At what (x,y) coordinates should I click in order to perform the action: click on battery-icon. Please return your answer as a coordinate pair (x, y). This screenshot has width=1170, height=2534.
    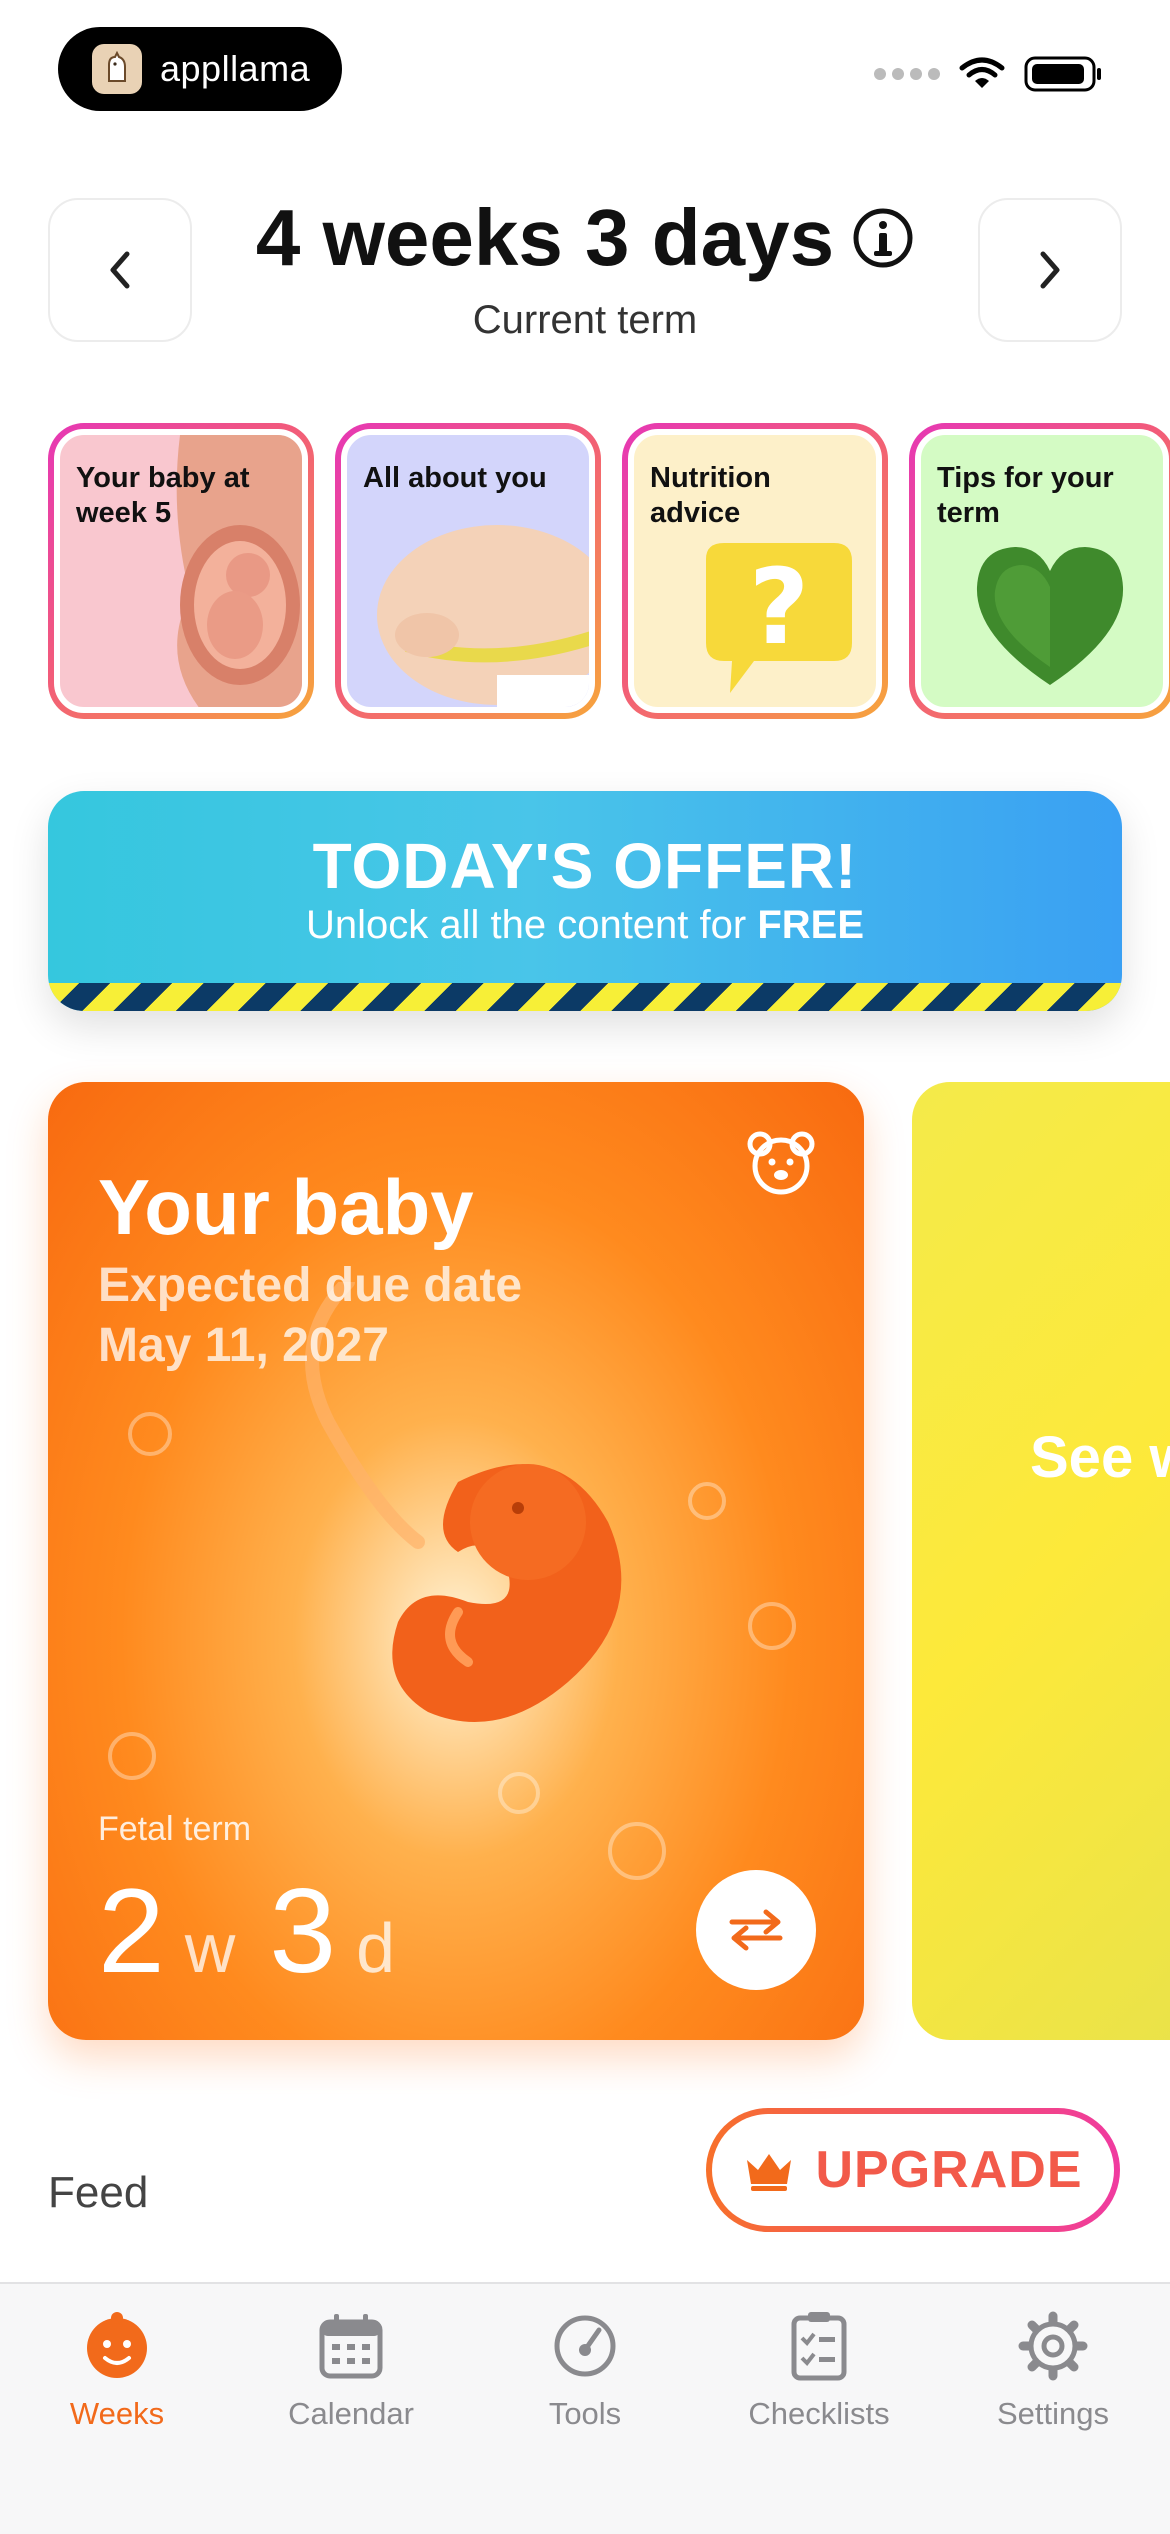
    Looking at the image, I should click on (1062, 74).